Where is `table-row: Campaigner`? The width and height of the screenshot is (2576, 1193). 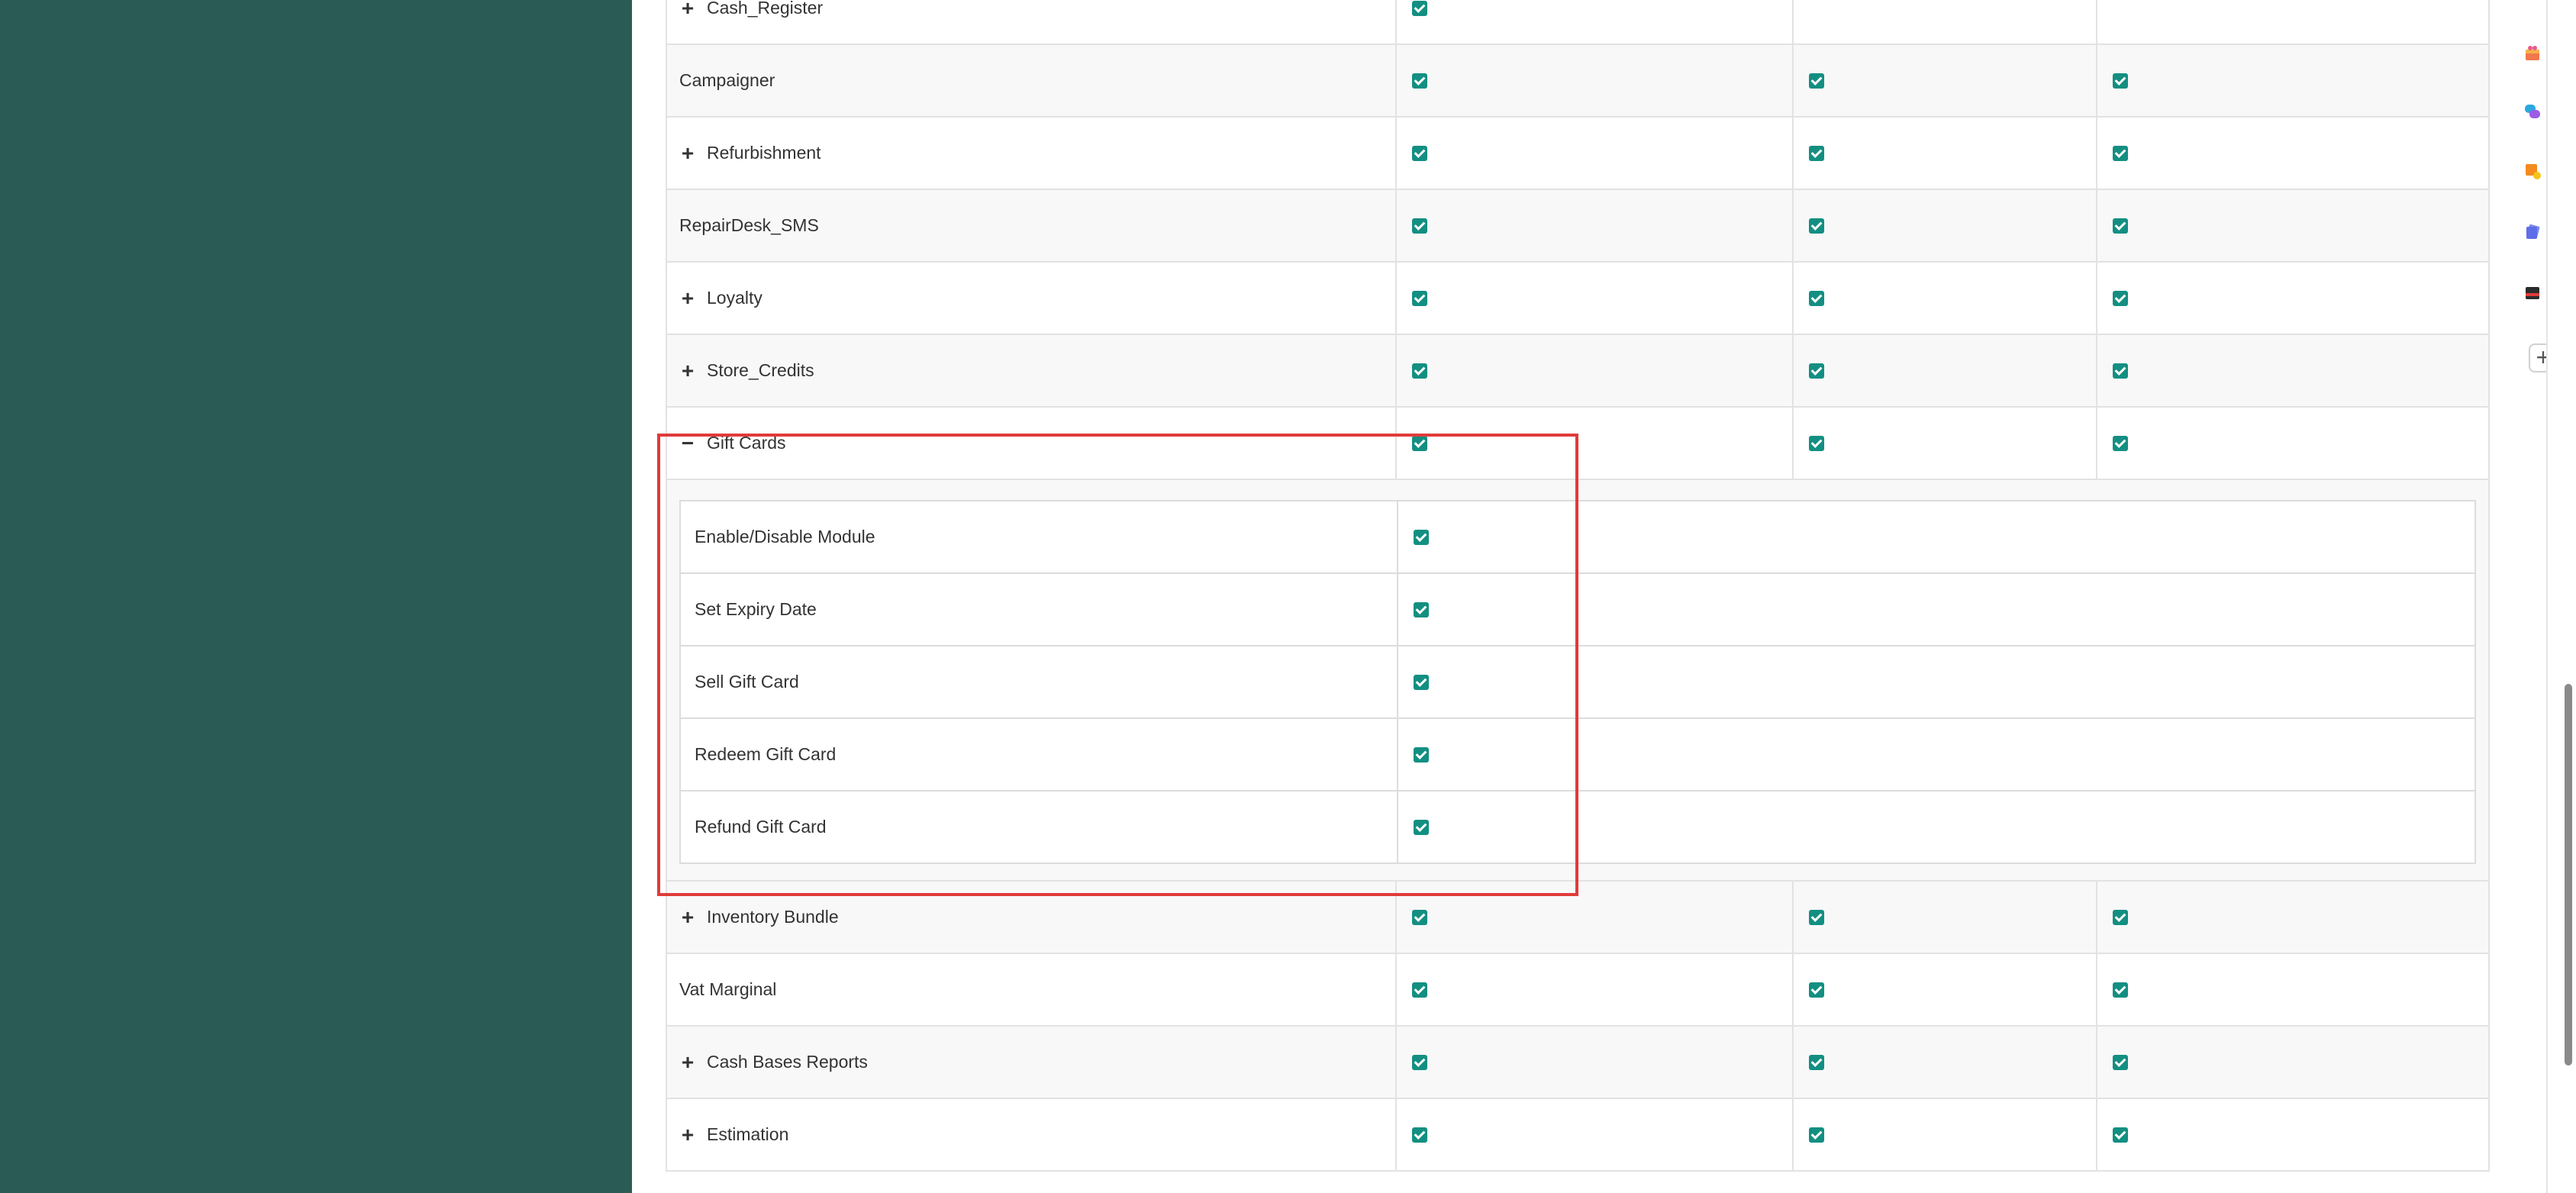
table-row: Campaigner is located at coordinates (1578, 81).